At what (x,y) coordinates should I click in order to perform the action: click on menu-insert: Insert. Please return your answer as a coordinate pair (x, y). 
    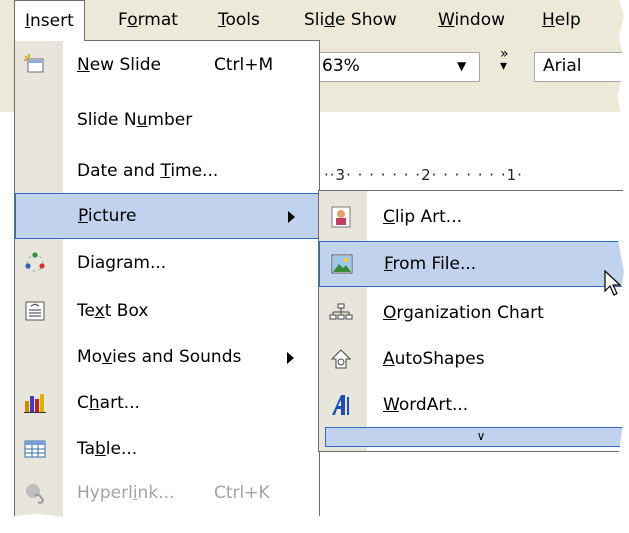
    Looking at the image, I should click on (49, 20).